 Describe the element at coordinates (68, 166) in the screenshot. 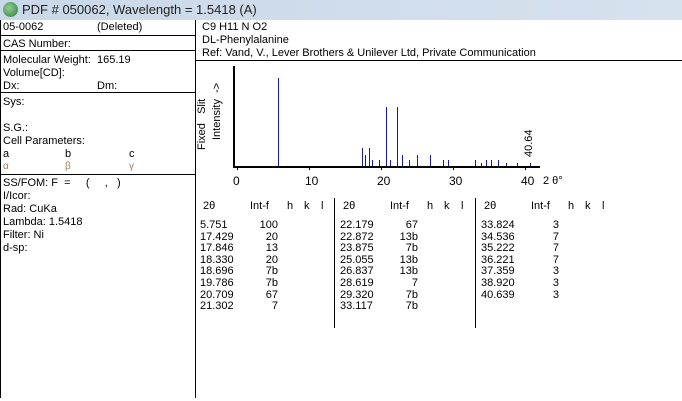

I see `cell-beta: β` at that location.